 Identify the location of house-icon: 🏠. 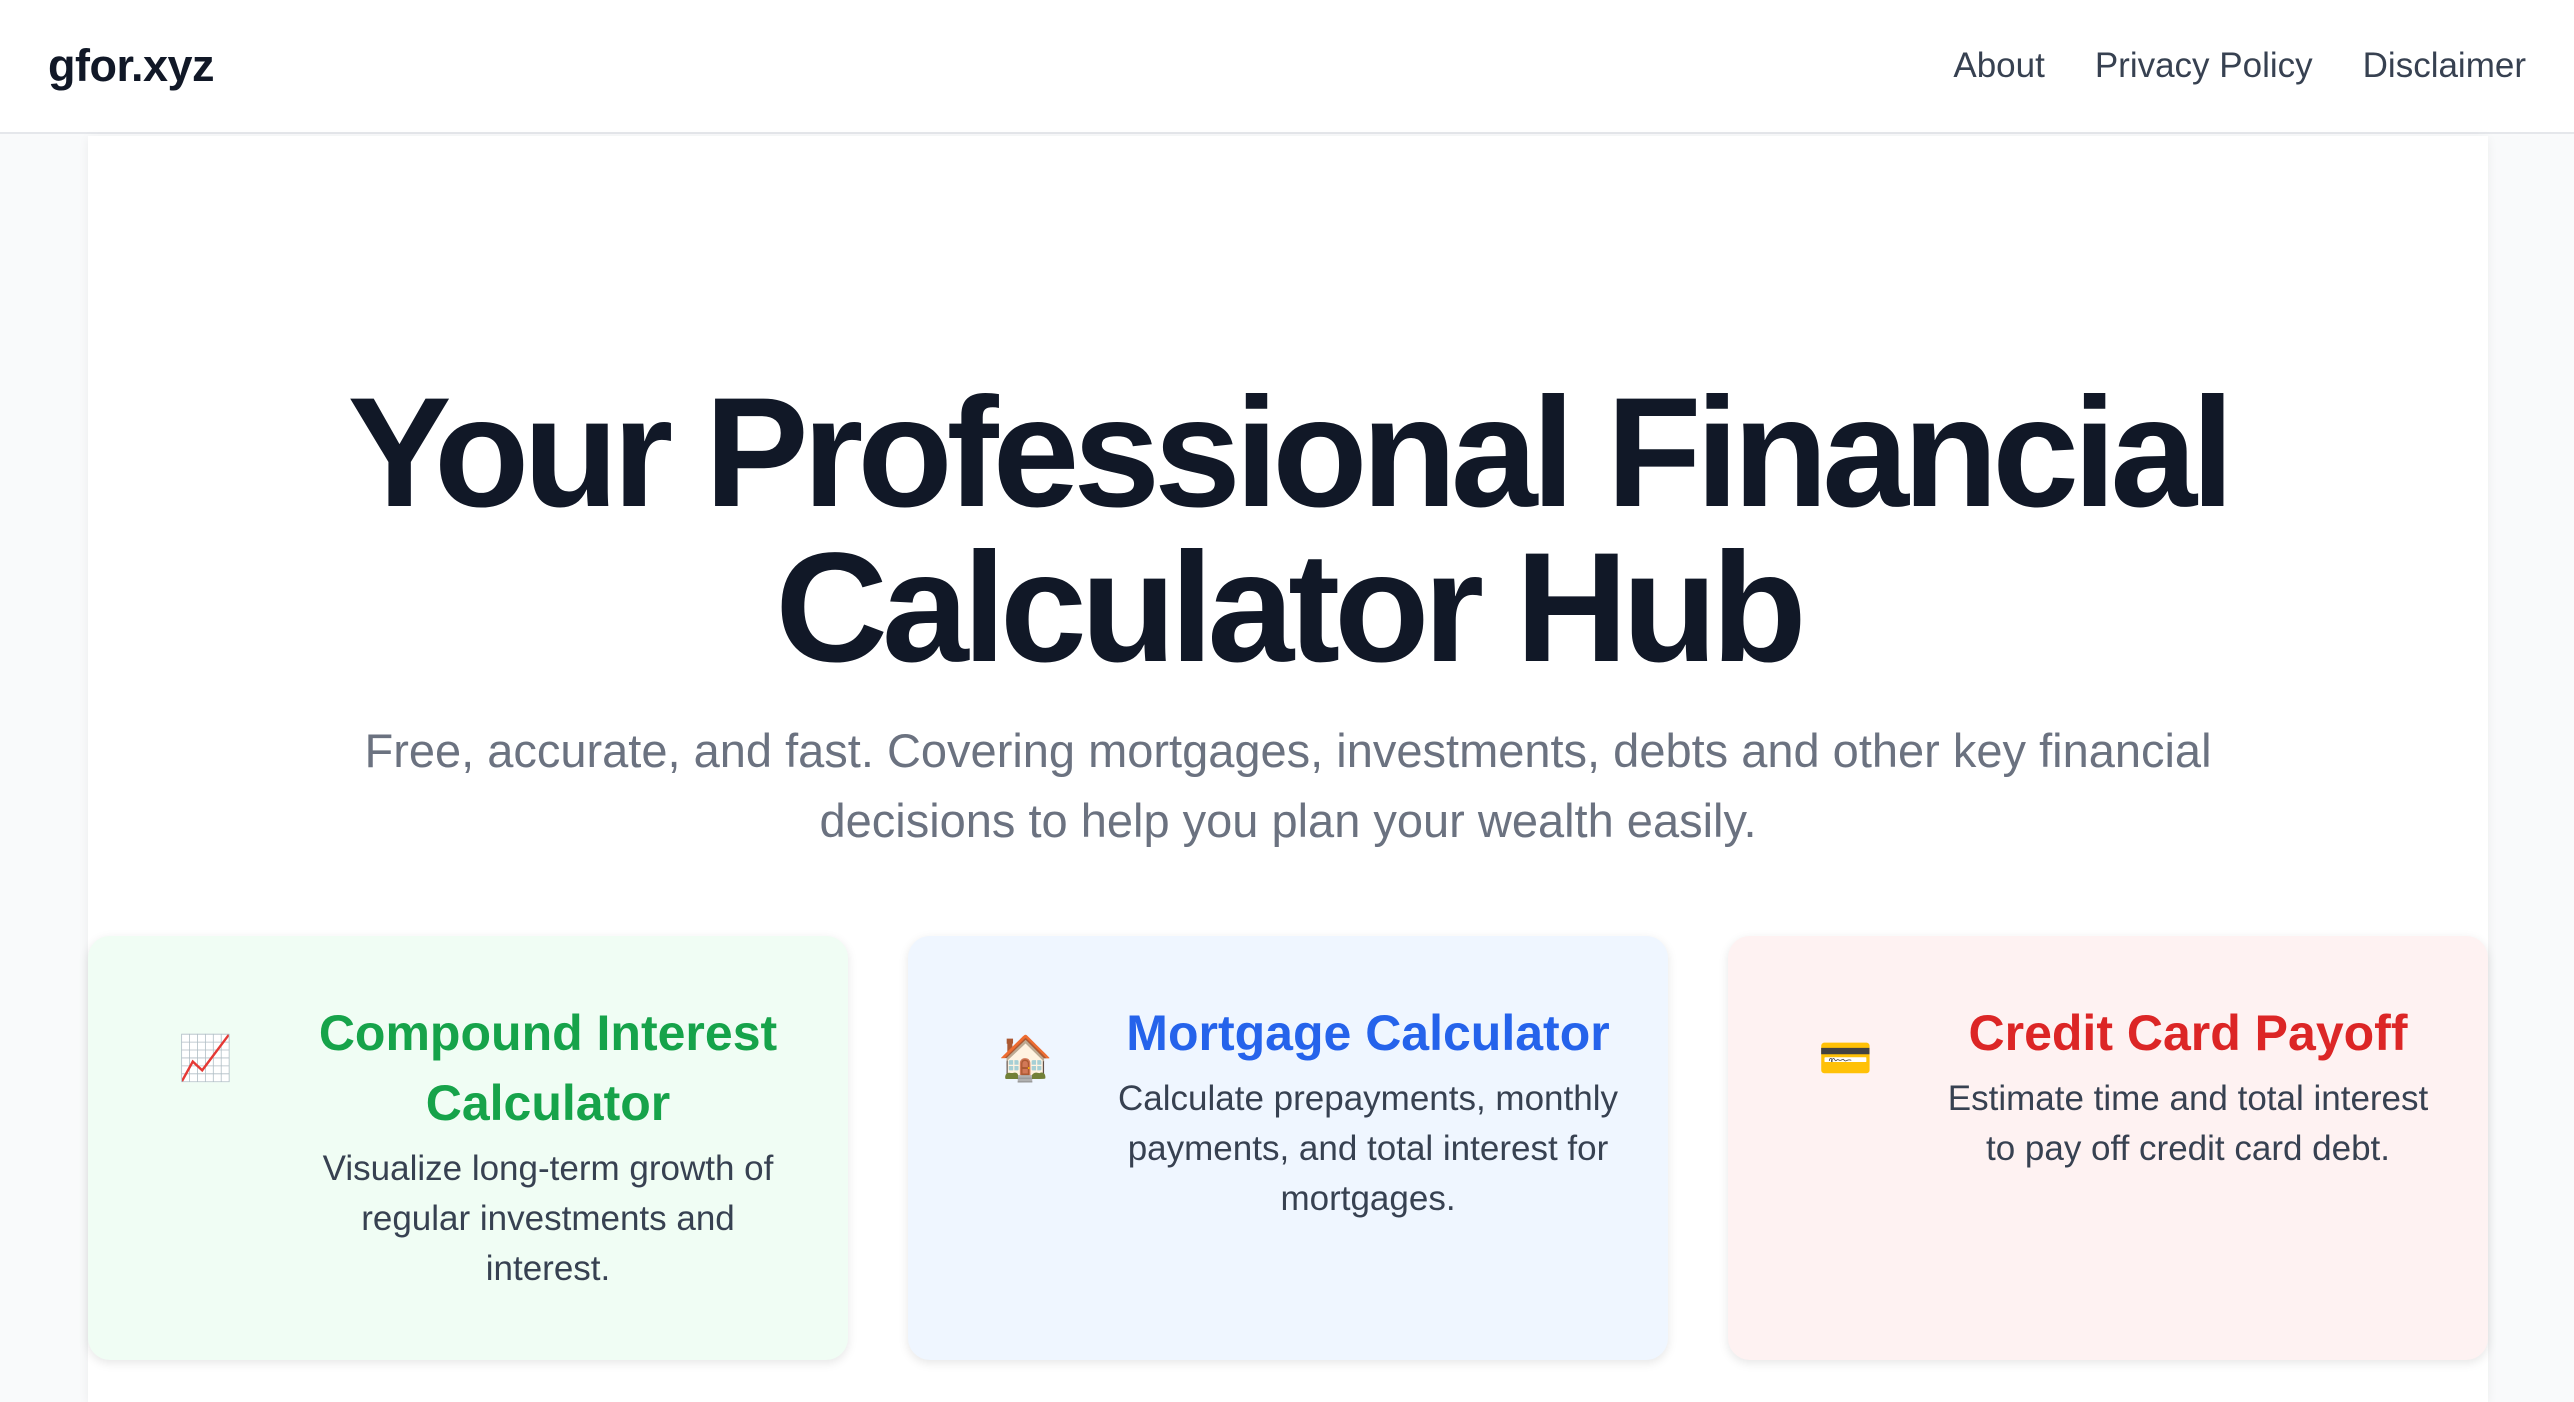
(1025, 1058).